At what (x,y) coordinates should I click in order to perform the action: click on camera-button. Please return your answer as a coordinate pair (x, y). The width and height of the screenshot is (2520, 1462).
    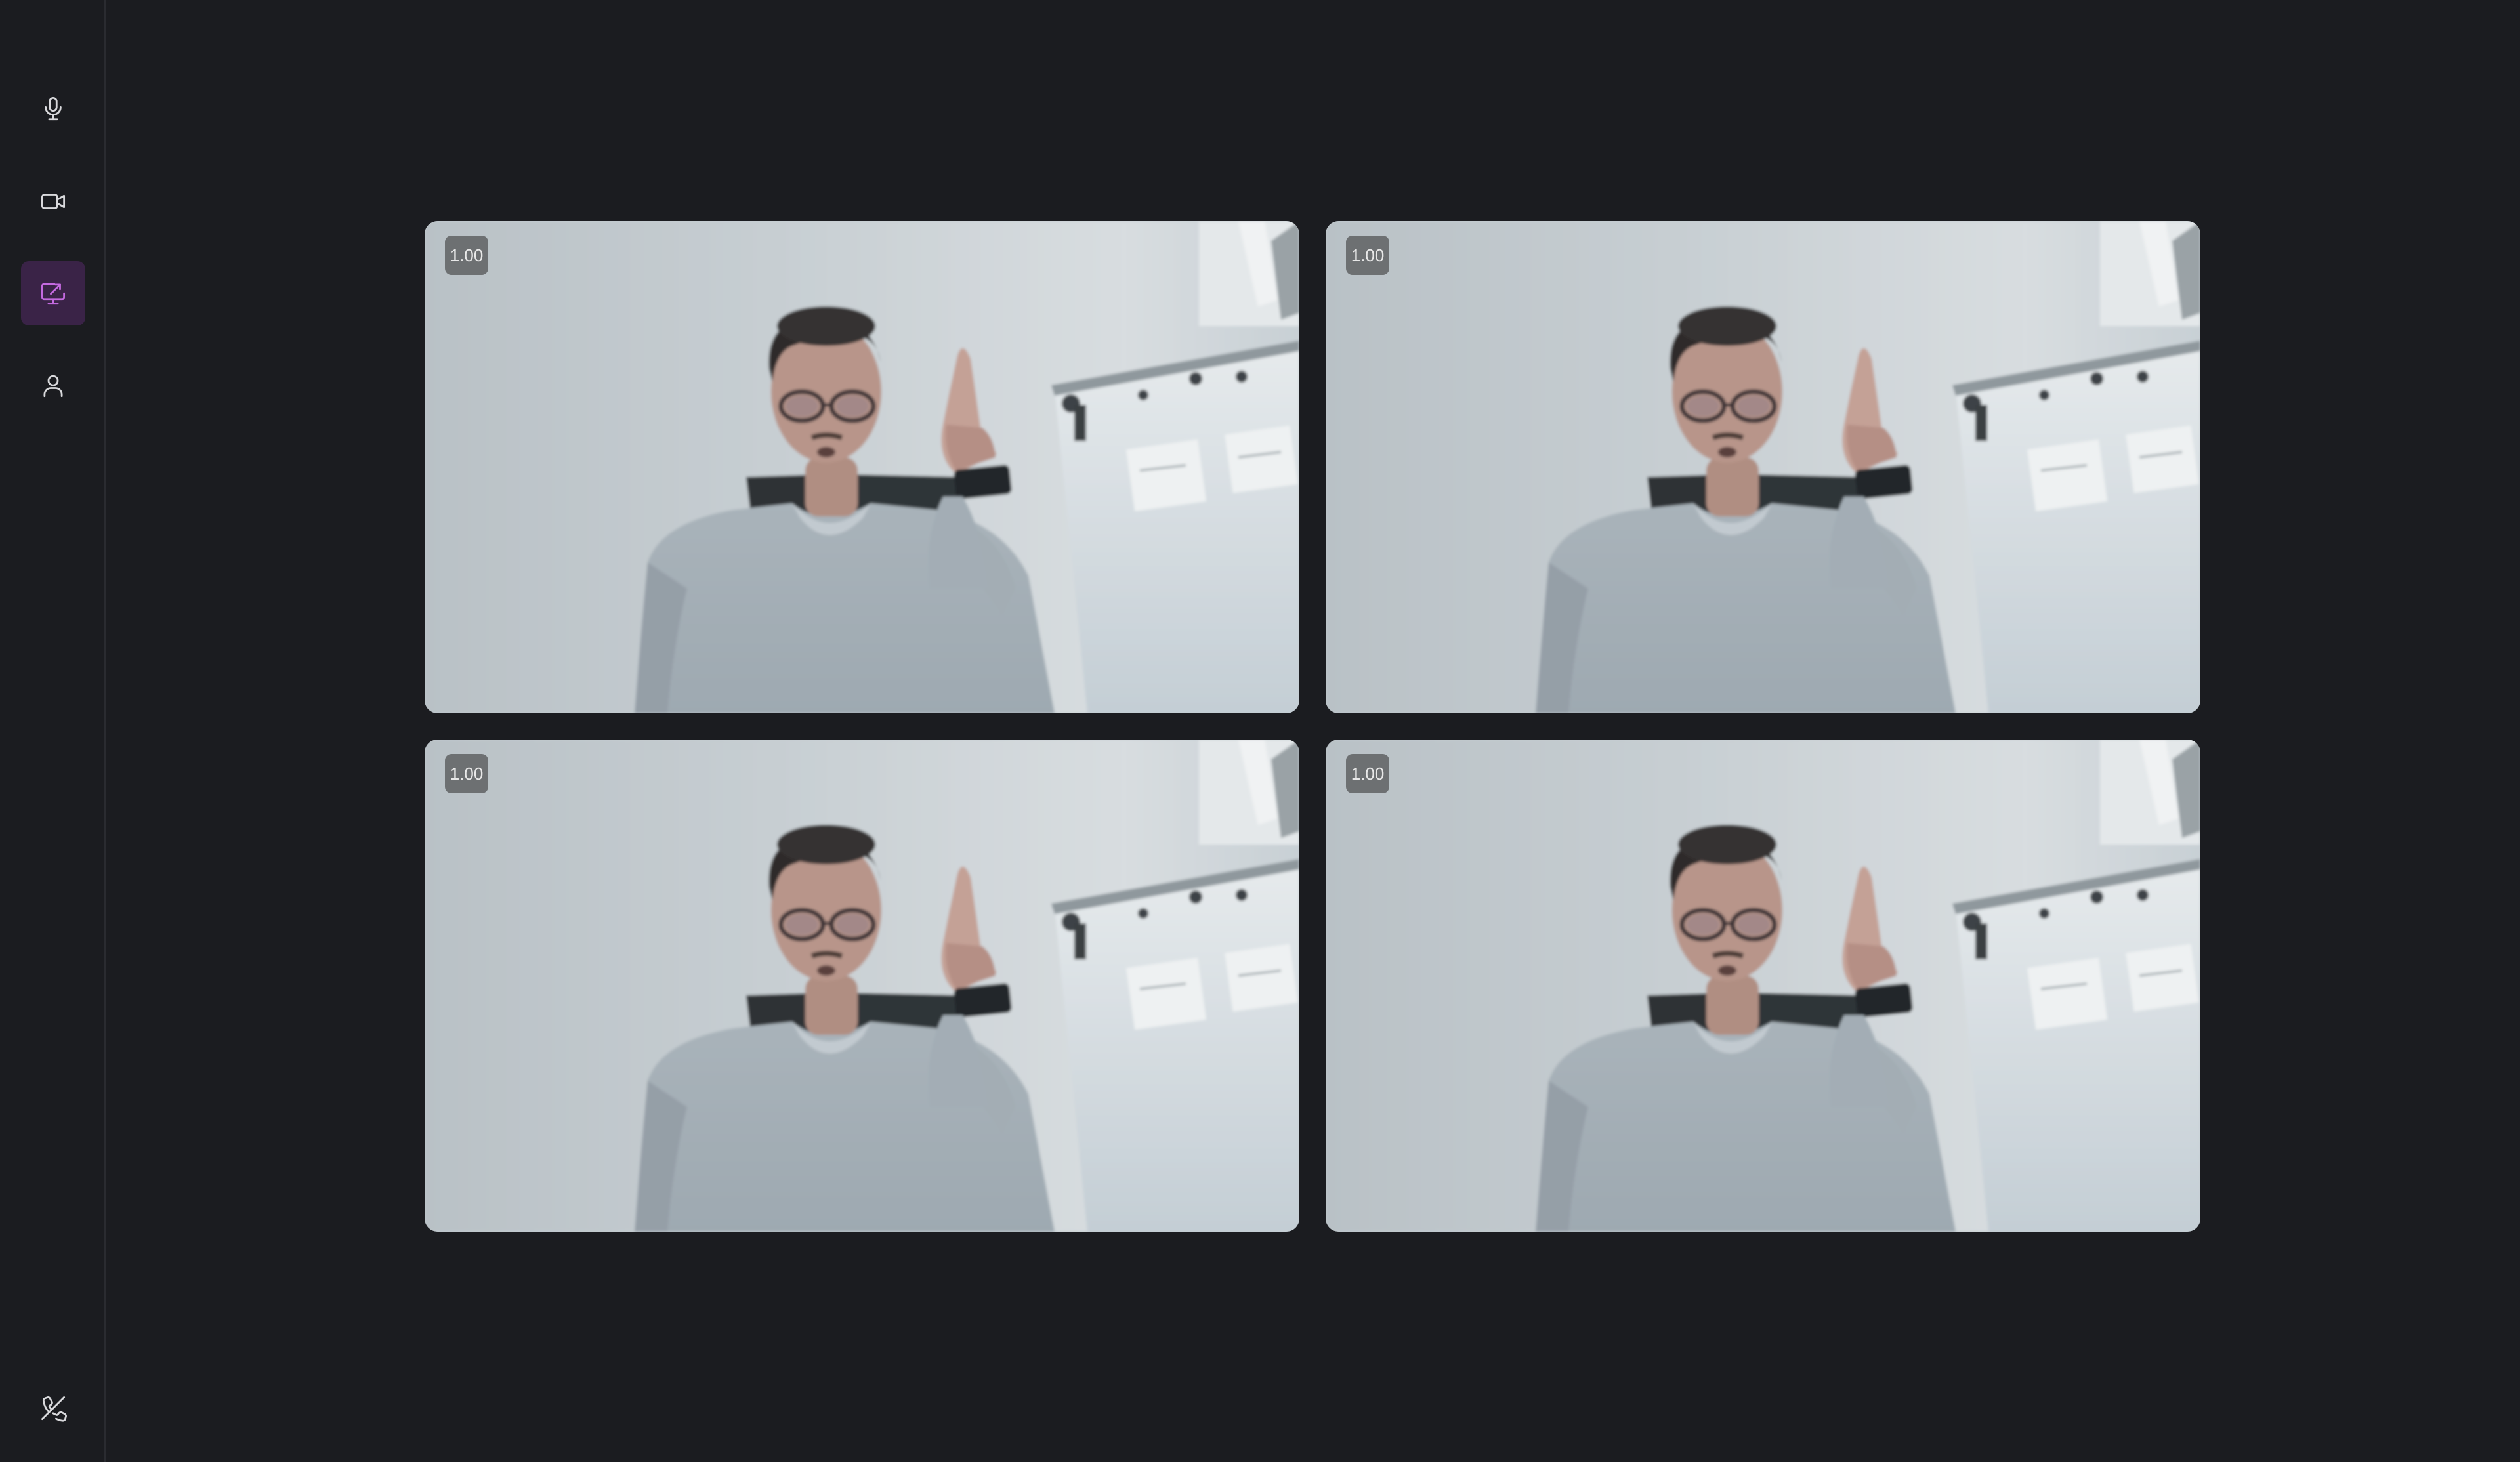
    Looking at the image, I should click on (53, 201).